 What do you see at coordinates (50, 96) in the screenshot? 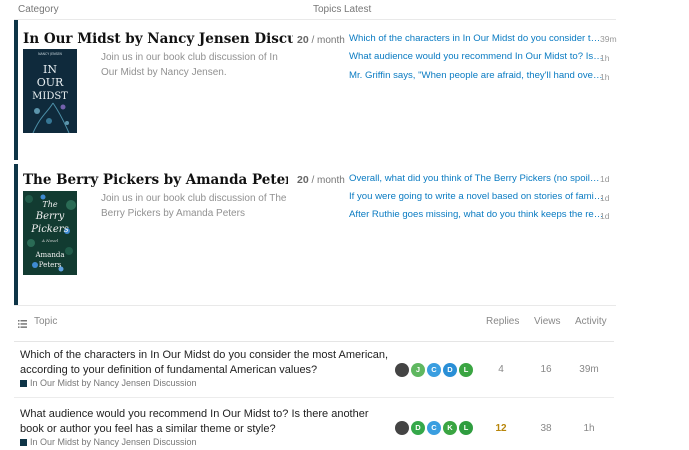
I see `cover-word-3: MIDST` at bounding box center [50, 96].